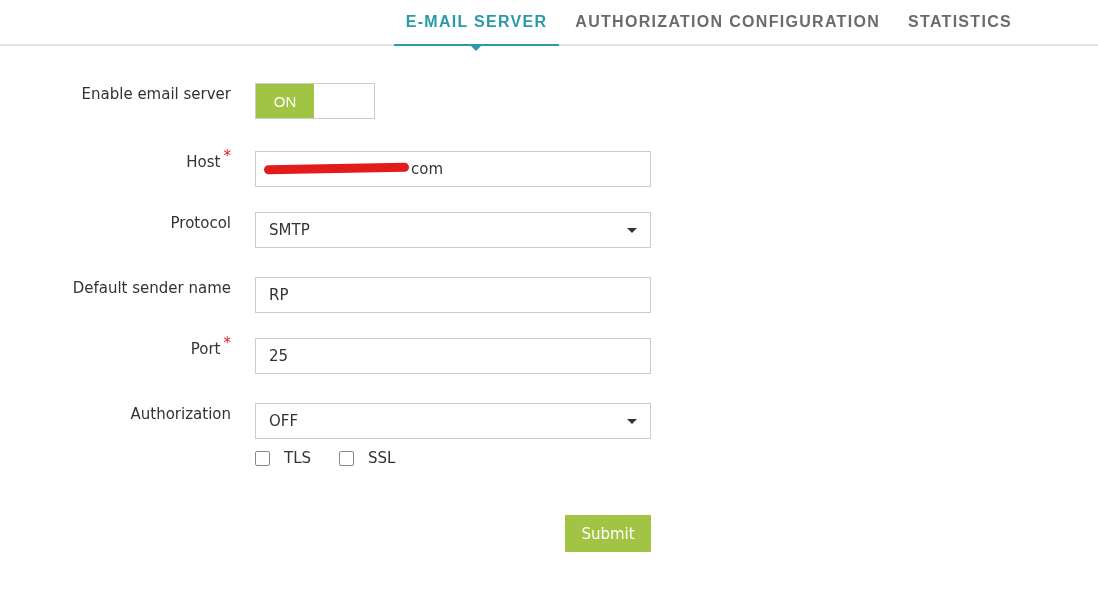 This screenshot has width=1098, height=591. Describe the element at coordinates (283, 458) in the screenshot. I see `checkbox: TLS` at that location.